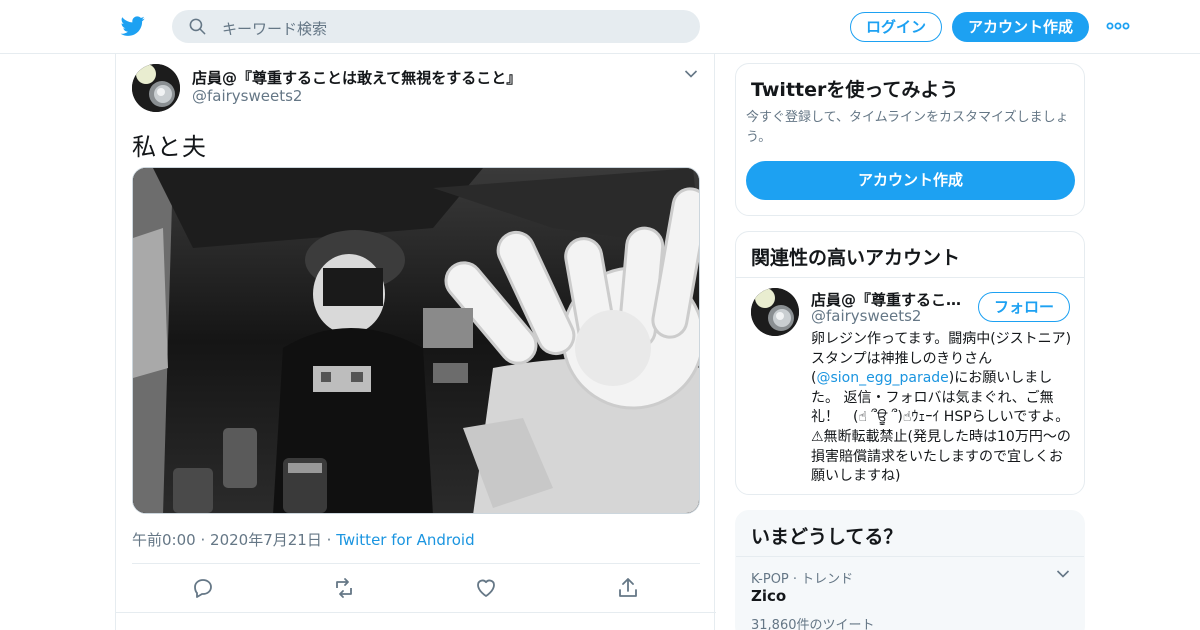 The width and height of the screenshot is (1200, 630). What do you see at coordinates (197, 26) in the screenshot?
I see `search-icon` at bounding box center [197, 26].